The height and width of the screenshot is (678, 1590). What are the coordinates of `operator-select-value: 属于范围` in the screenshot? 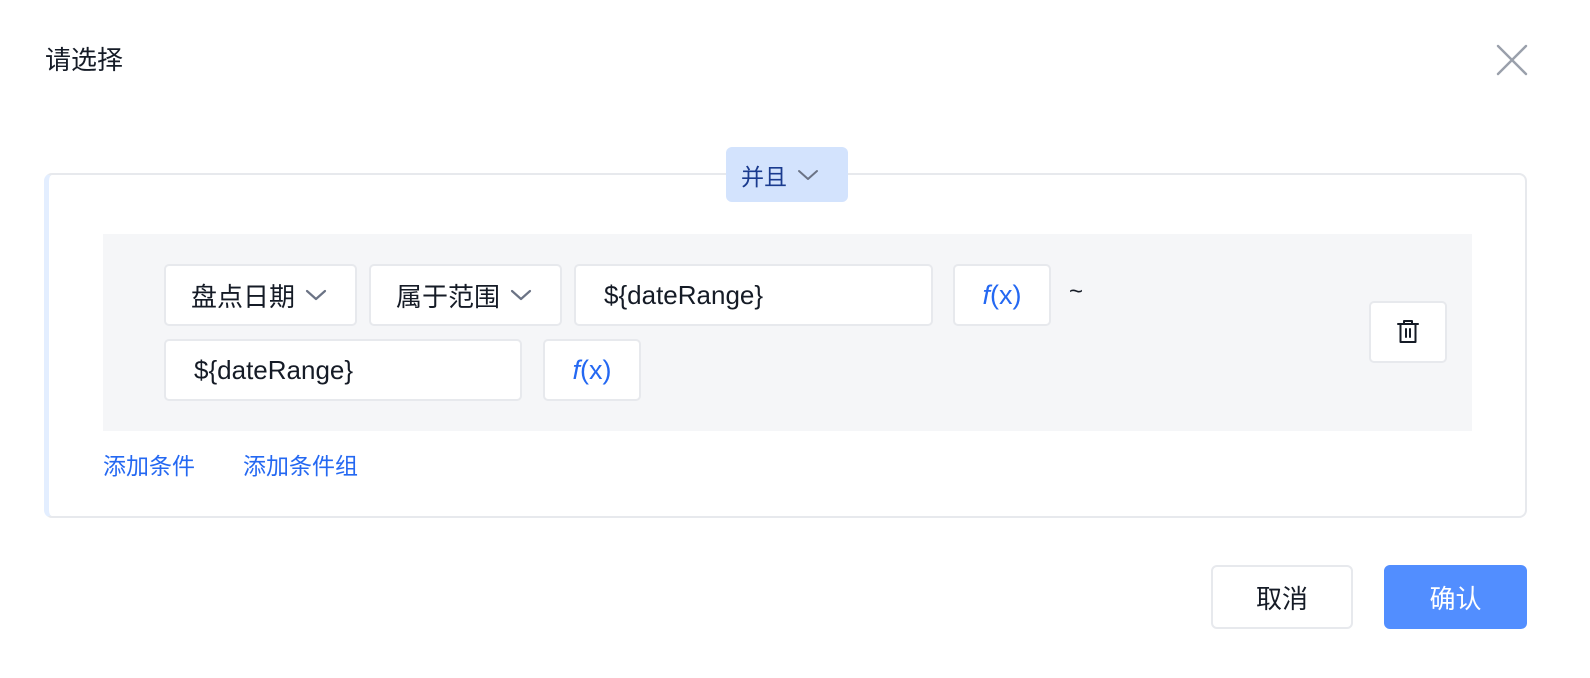 It's located at (448, 296).